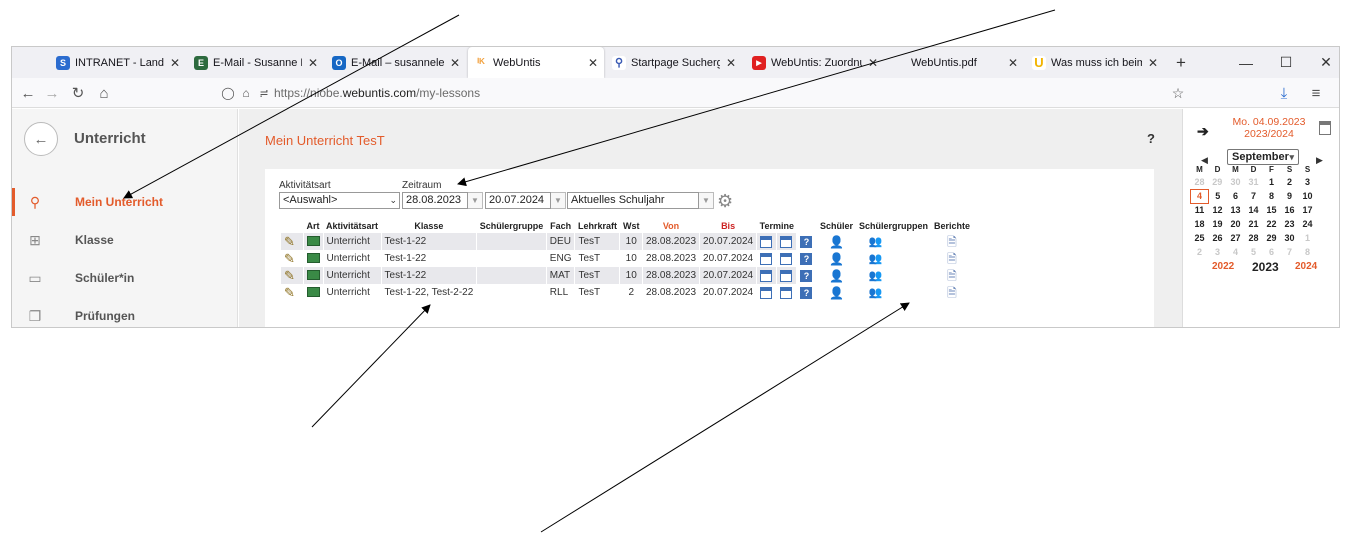 Image resolution: width=1352 pixels, height=543 pixels. Describe the element at coordinates (1236, 182) in the screenshot. I see `calendar-day: 30` at that location.